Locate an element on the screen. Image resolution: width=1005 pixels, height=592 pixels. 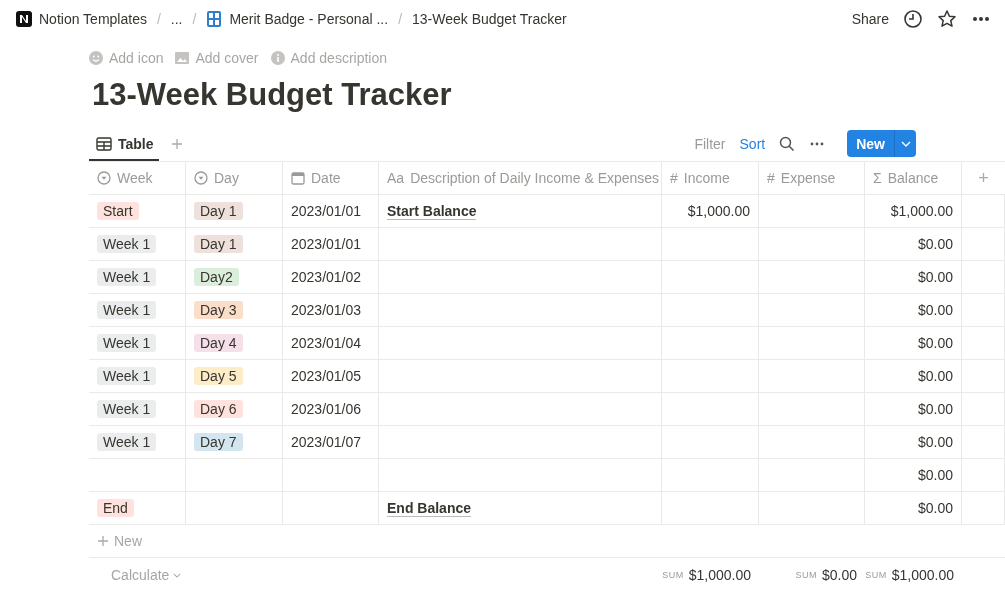
select-tag: Day 4 is located at coordinates (218, 343).